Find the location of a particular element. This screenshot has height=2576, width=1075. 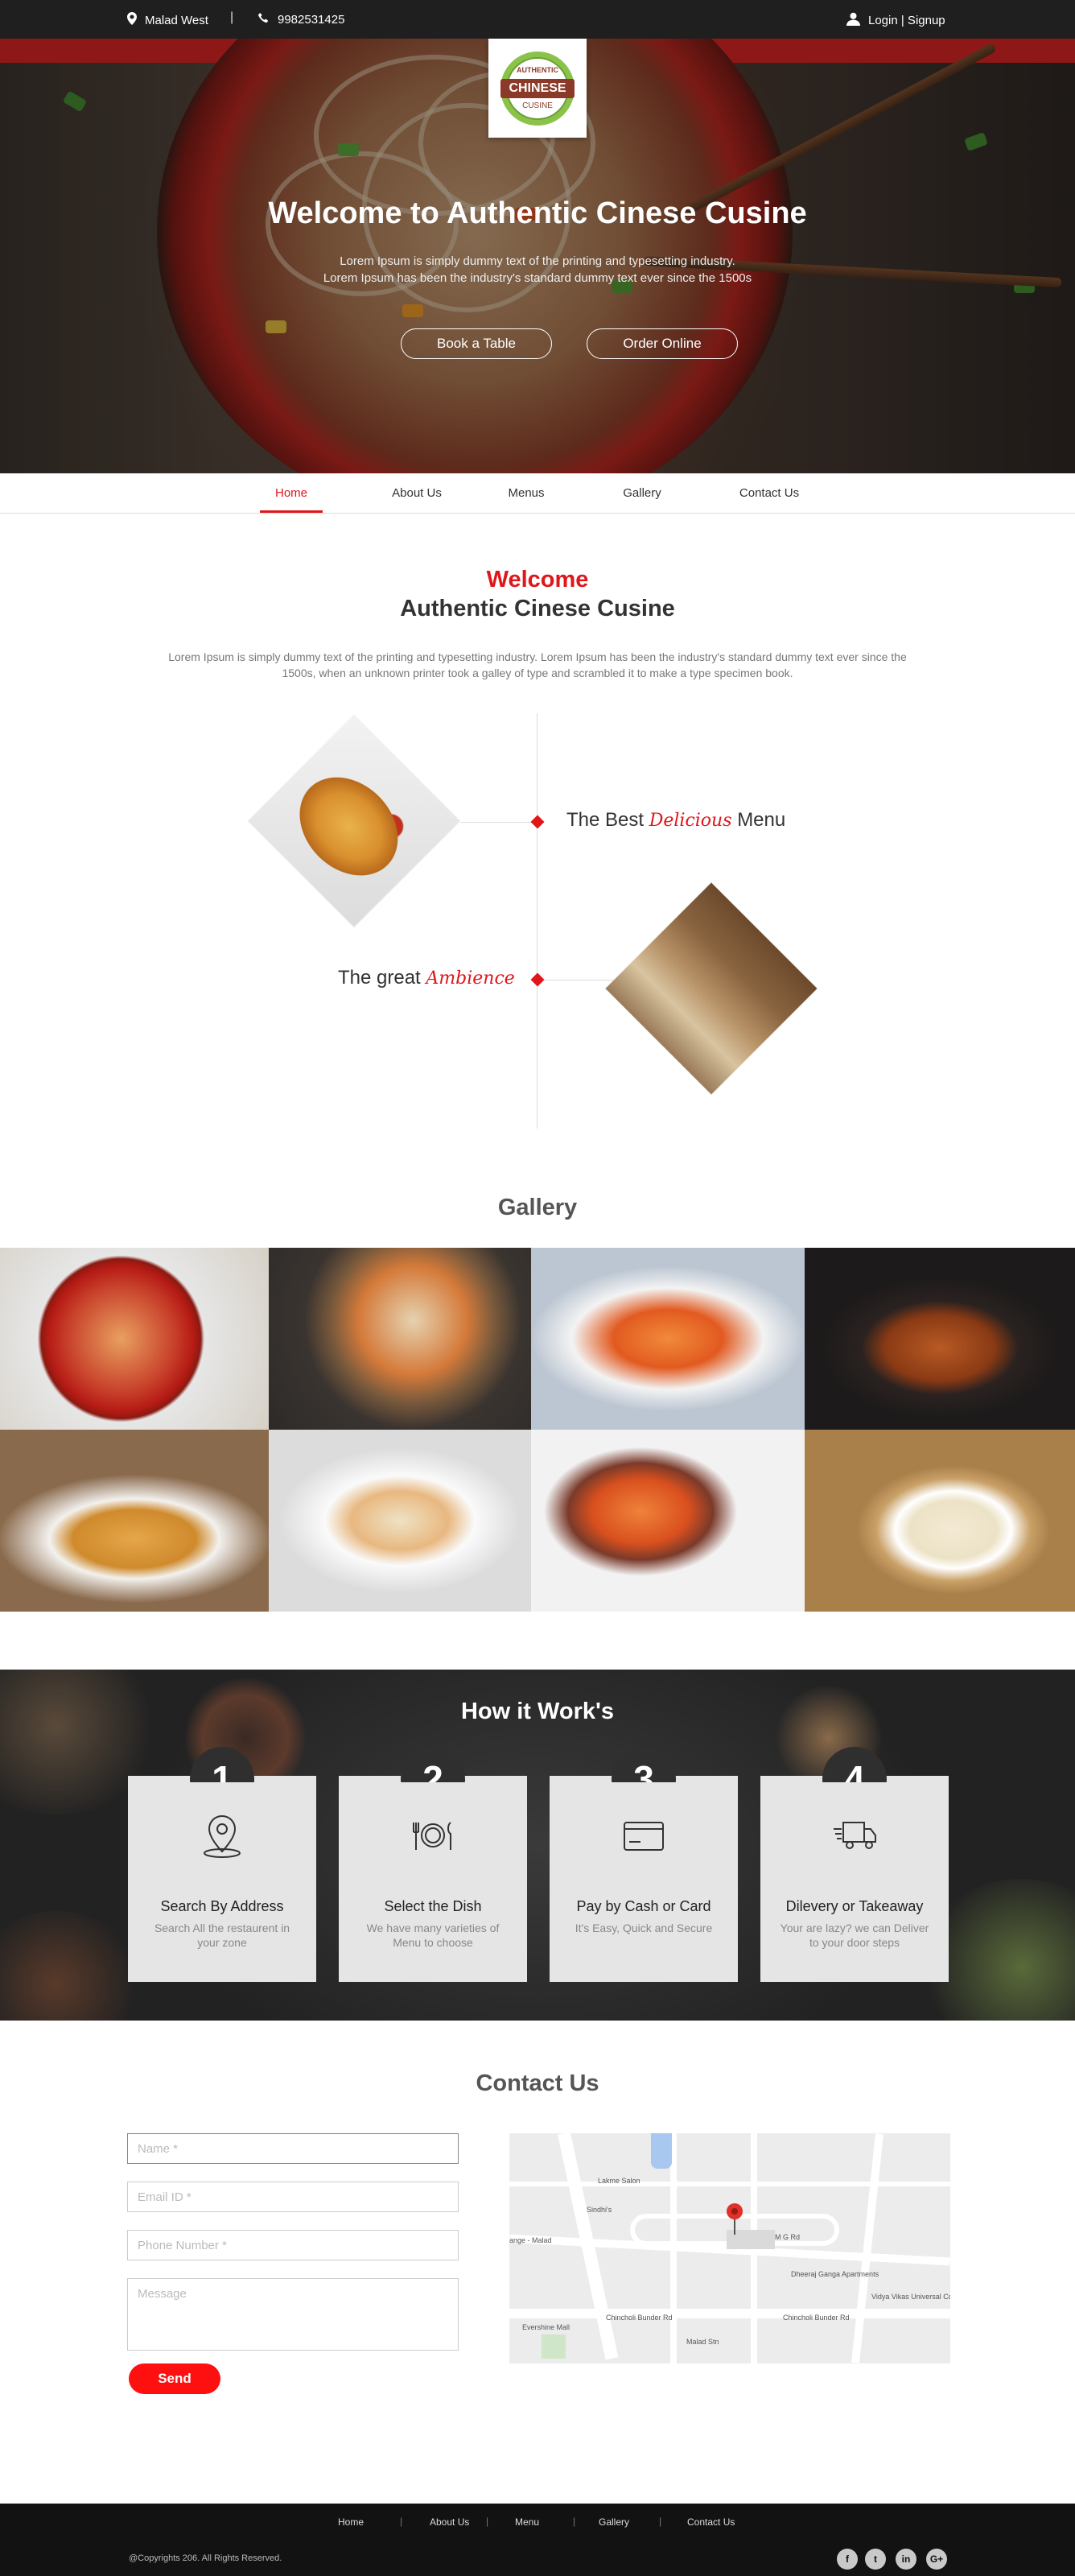

step-description: It's Easy, Quick and Secure is located at coordinates (644, 1928).